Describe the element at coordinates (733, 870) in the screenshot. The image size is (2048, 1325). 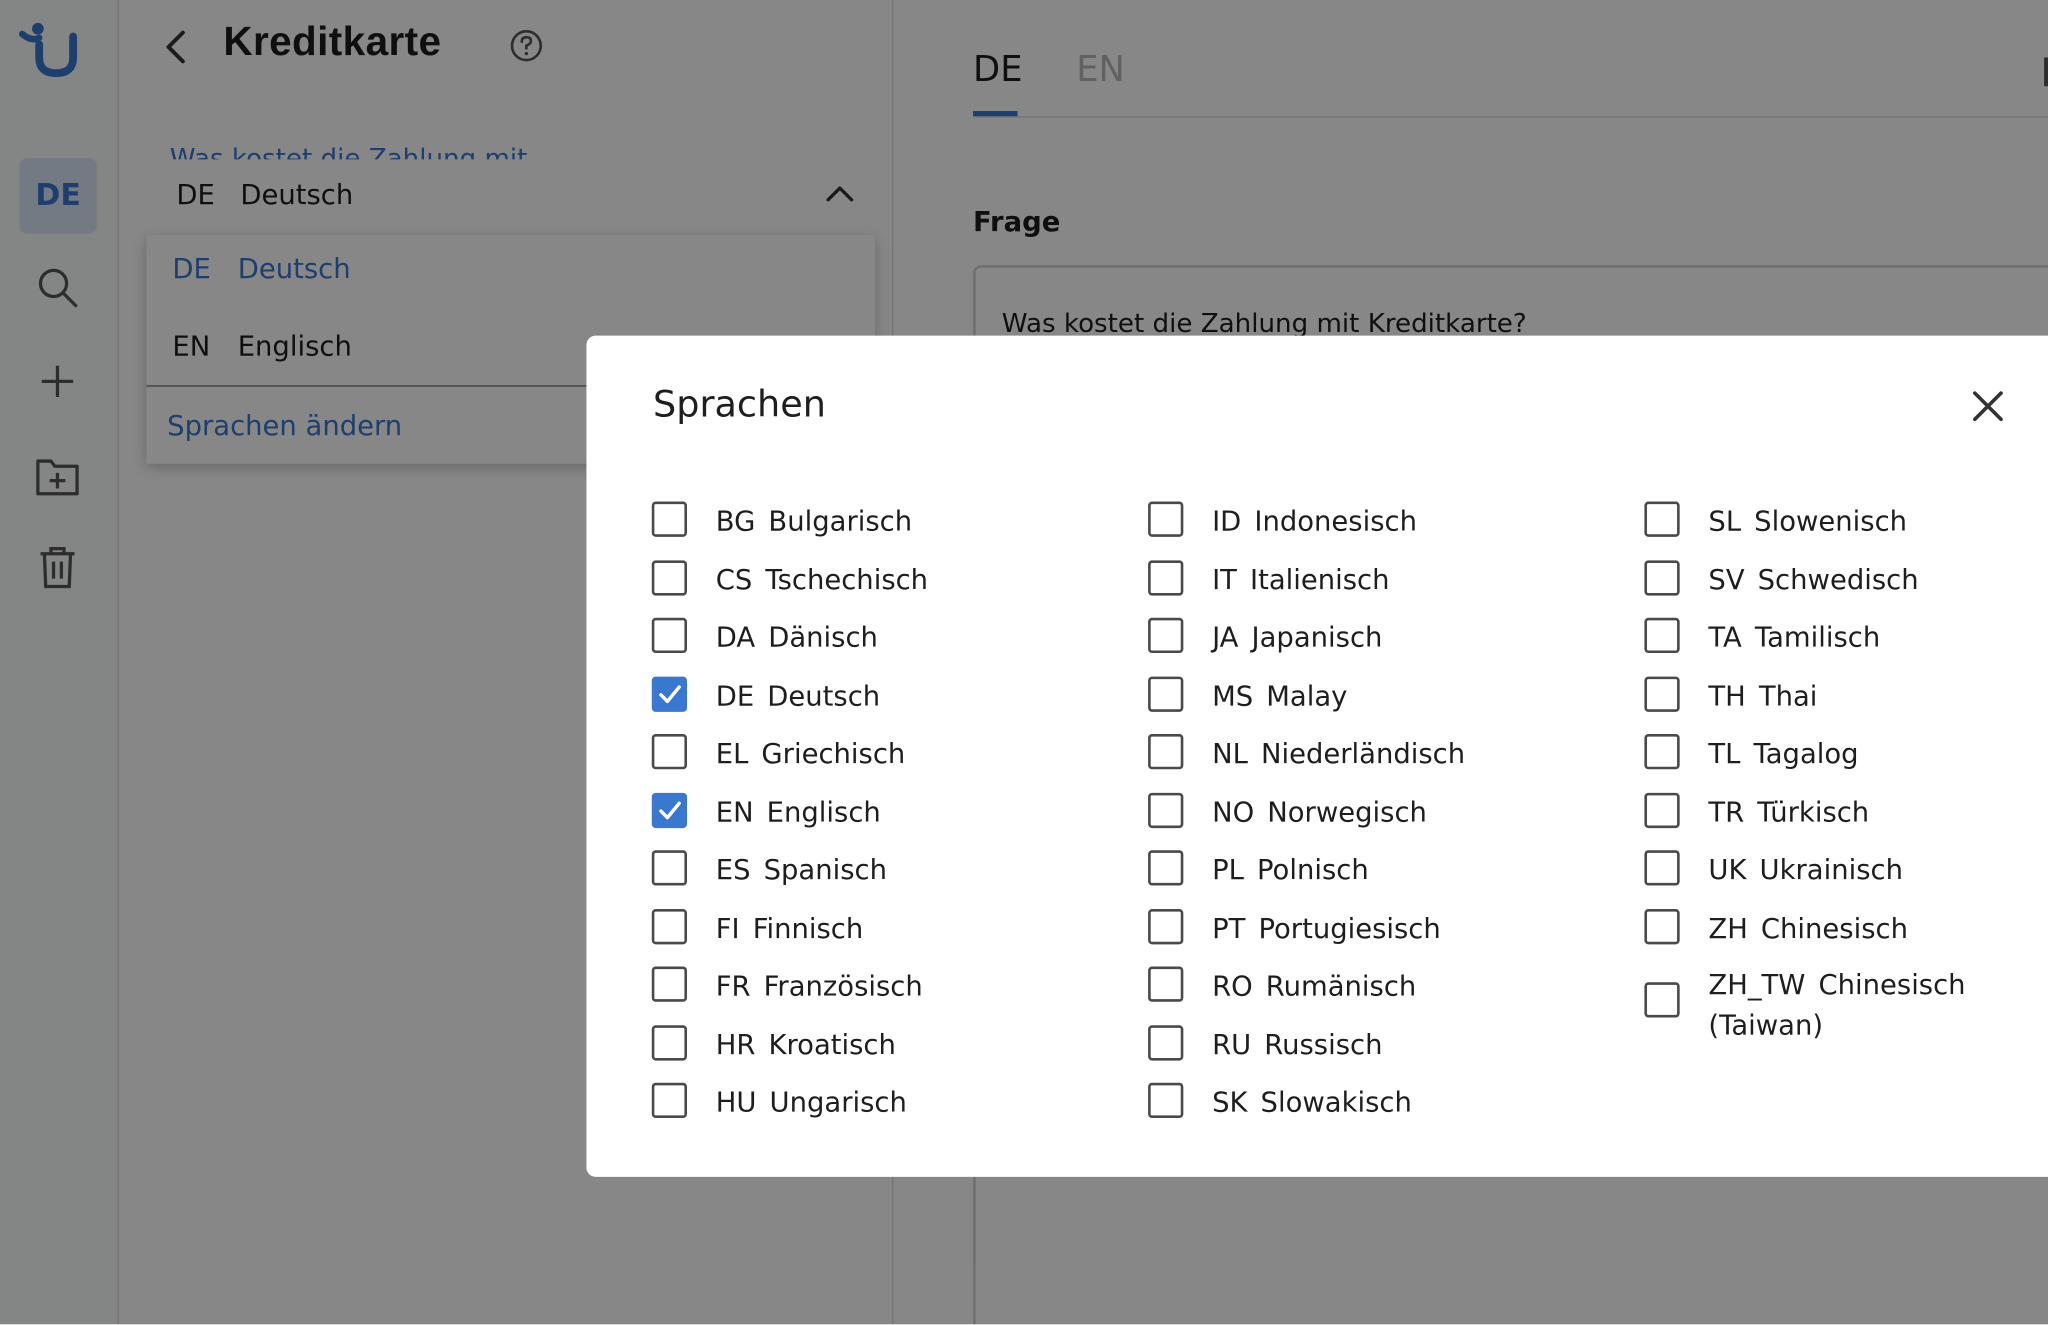
I see `language-code: ES` at that location.